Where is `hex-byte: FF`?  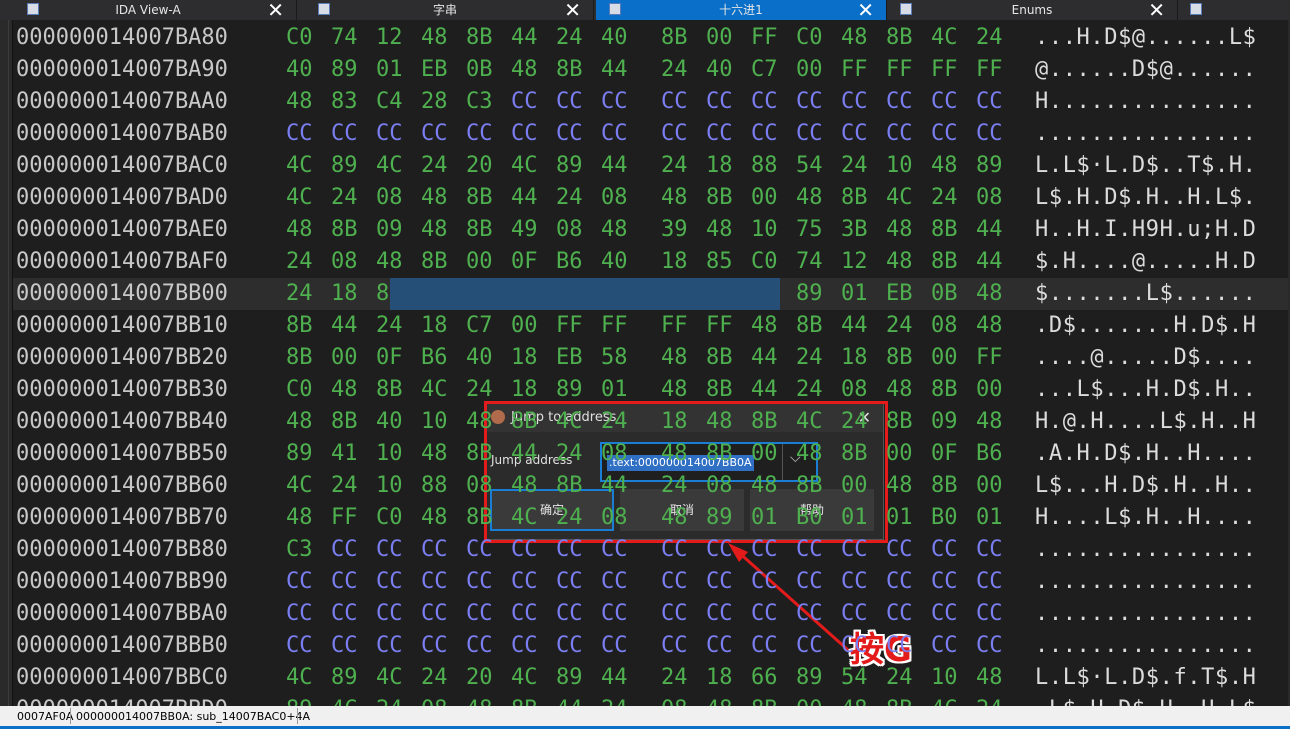 hex-byte: FF is located at coordinates (571, 326).